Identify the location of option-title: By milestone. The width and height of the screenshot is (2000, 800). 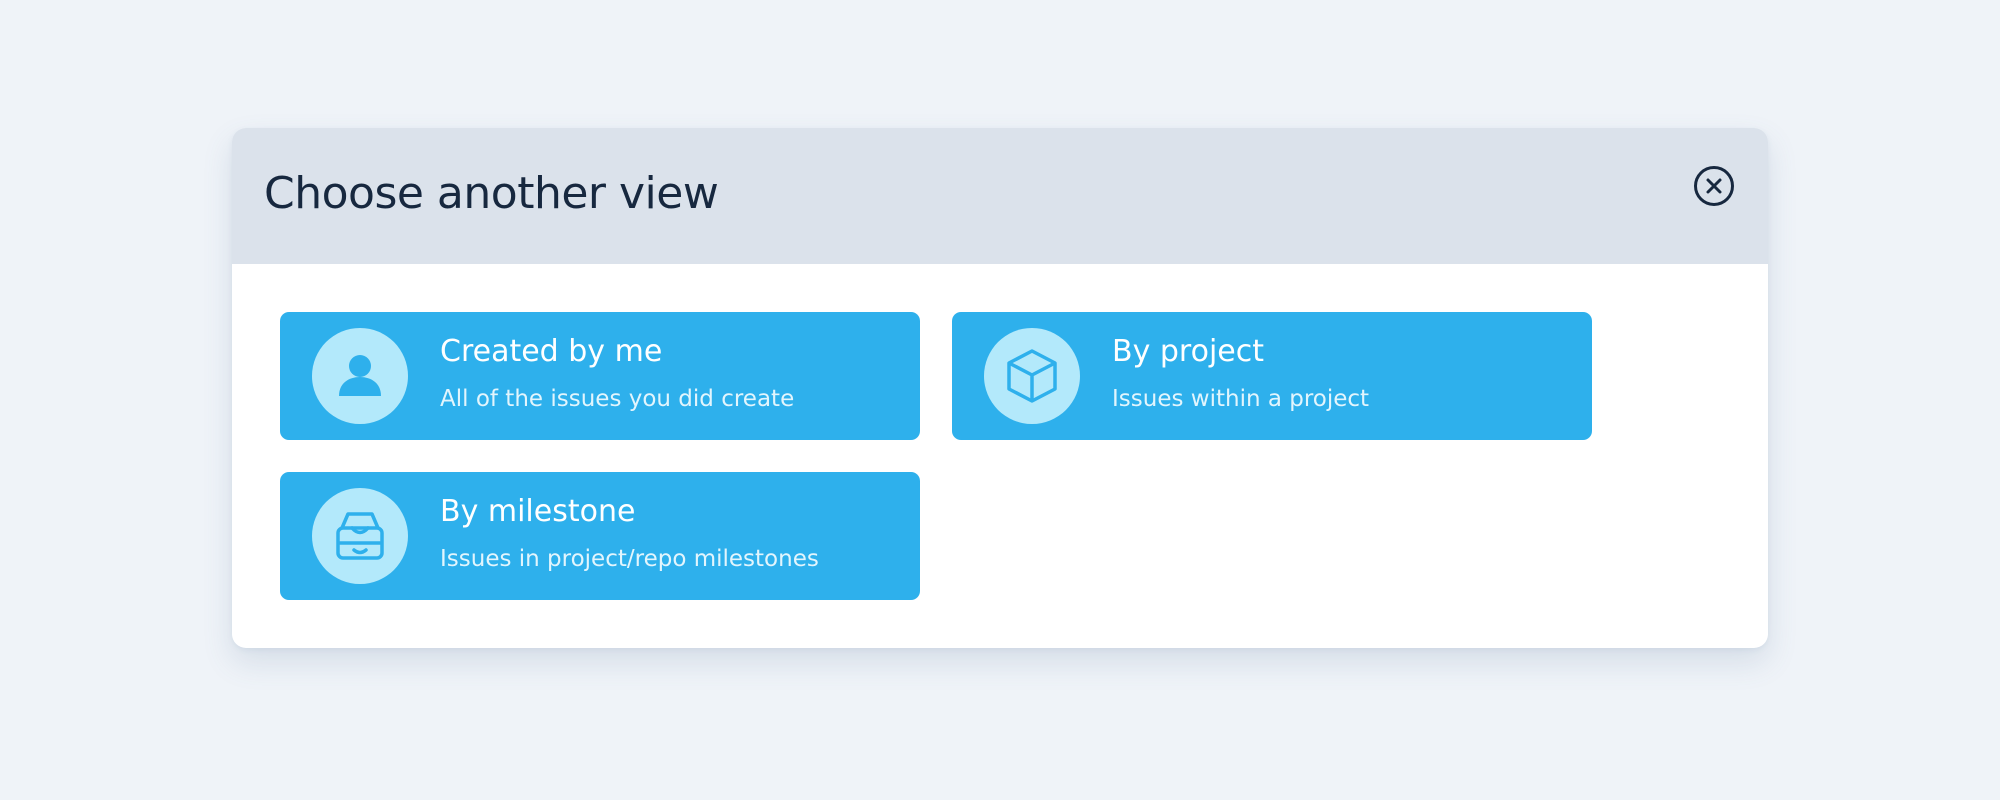
(538, 511).